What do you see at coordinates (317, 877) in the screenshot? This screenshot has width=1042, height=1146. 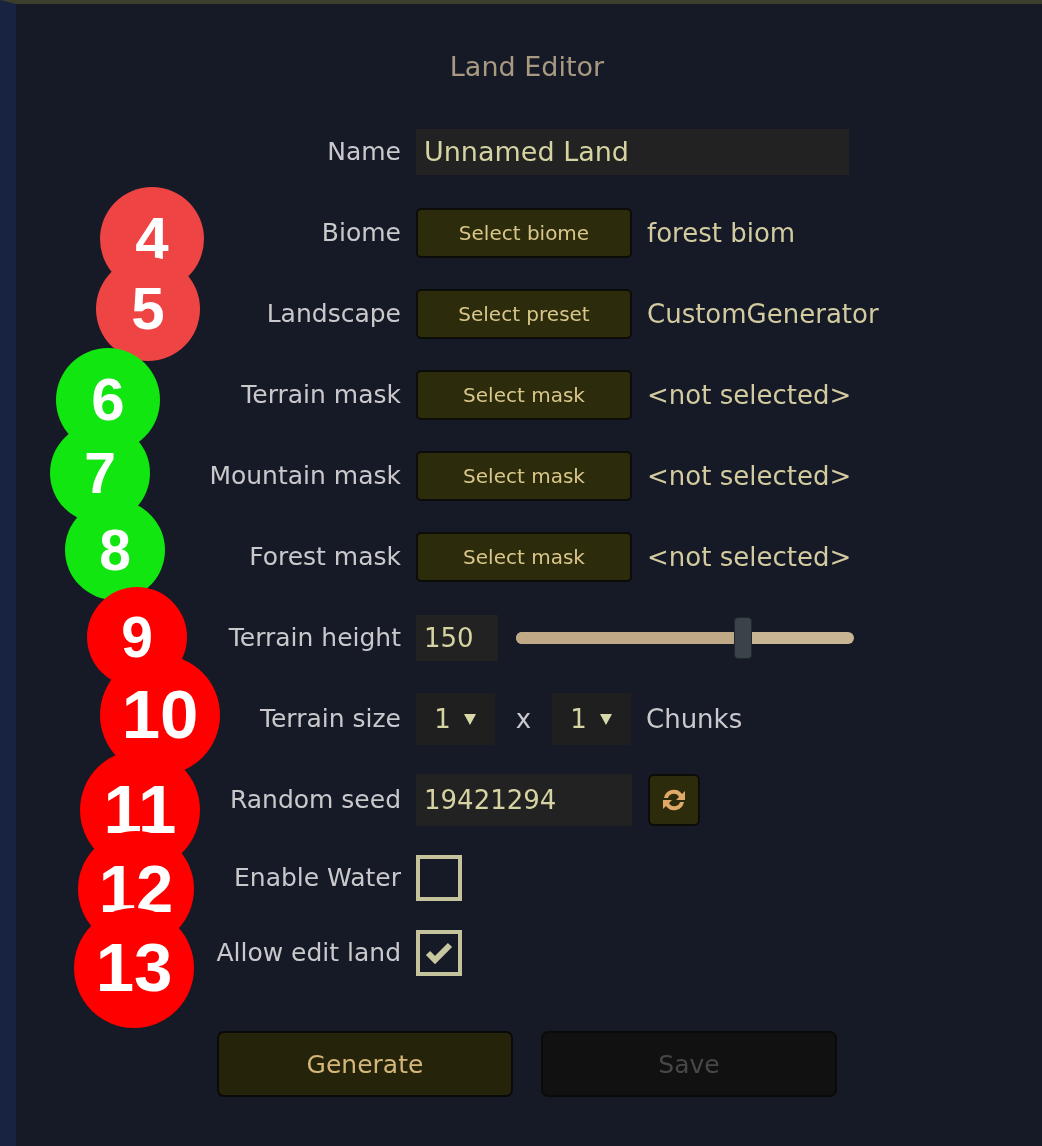 I see `field-label: Enable Water` at bounding box center [317, 877].